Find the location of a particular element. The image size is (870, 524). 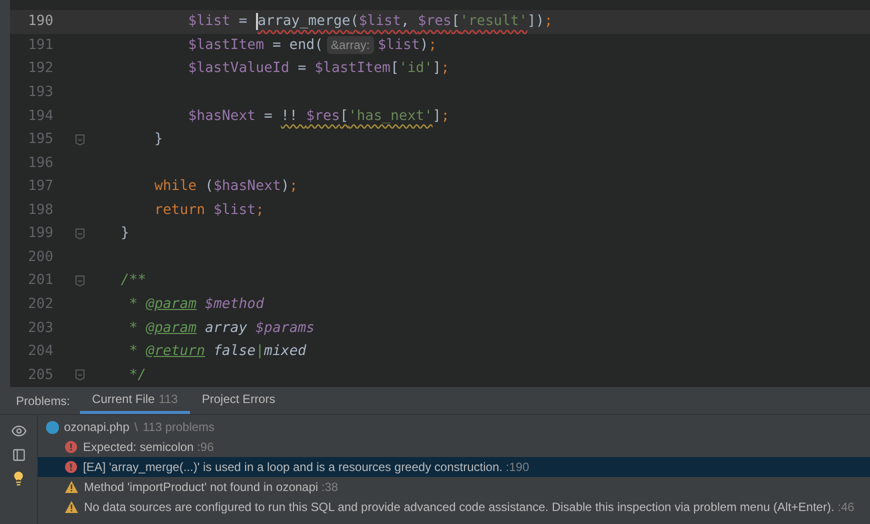

parameter-hint: &array: is located at coordinates (350, 45).